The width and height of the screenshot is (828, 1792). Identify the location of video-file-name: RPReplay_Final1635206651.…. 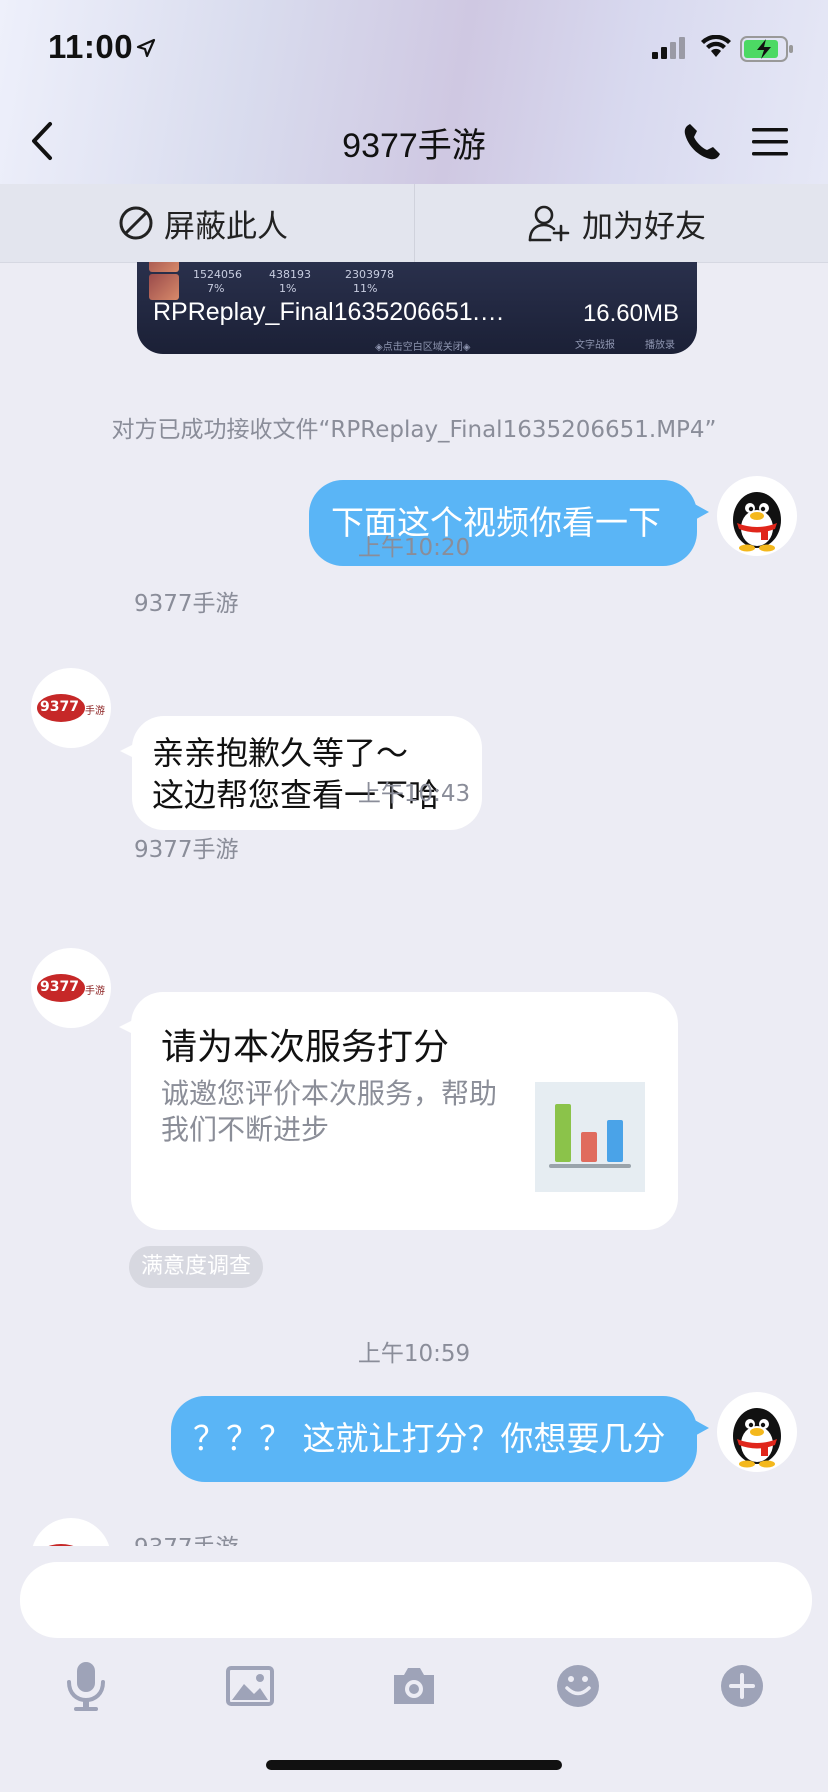
(329, 312).